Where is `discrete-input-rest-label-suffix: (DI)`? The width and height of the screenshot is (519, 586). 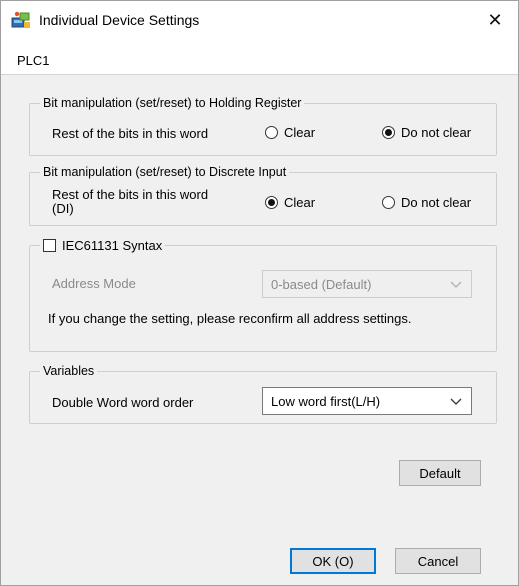
discrete-input-rest-label-suffix: (DI) is located at coordinates (63, 208).